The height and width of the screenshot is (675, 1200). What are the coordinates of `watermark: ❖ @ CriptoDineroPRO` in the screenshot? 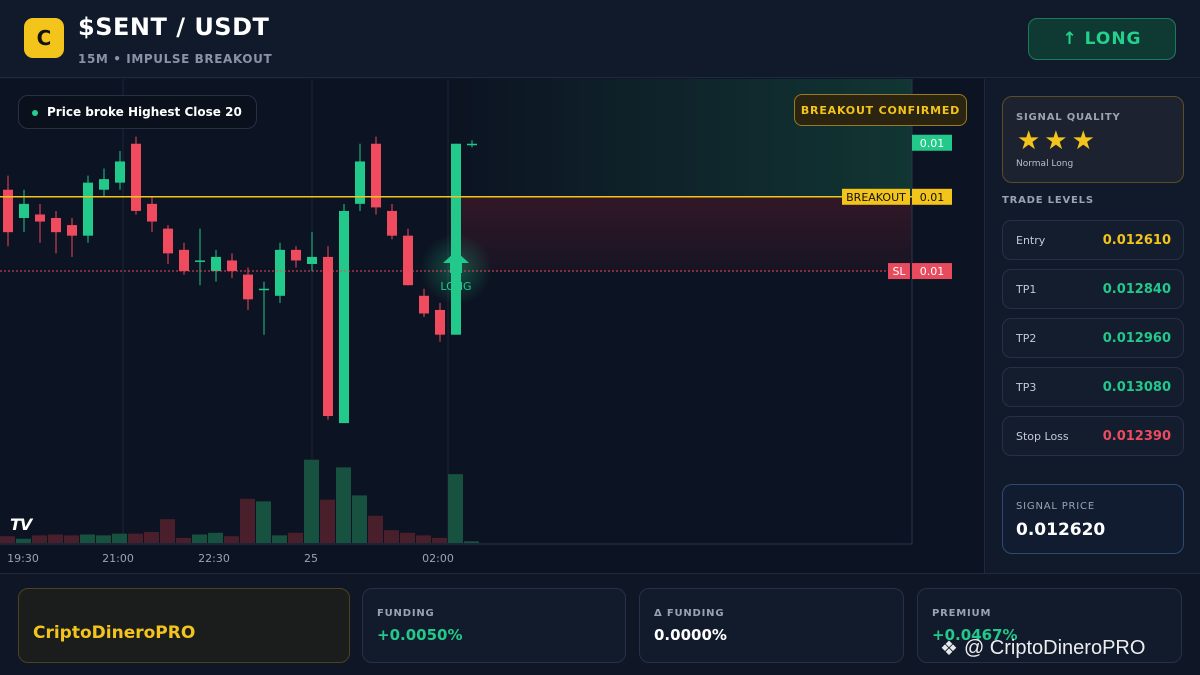 It's located at (1042, 648).